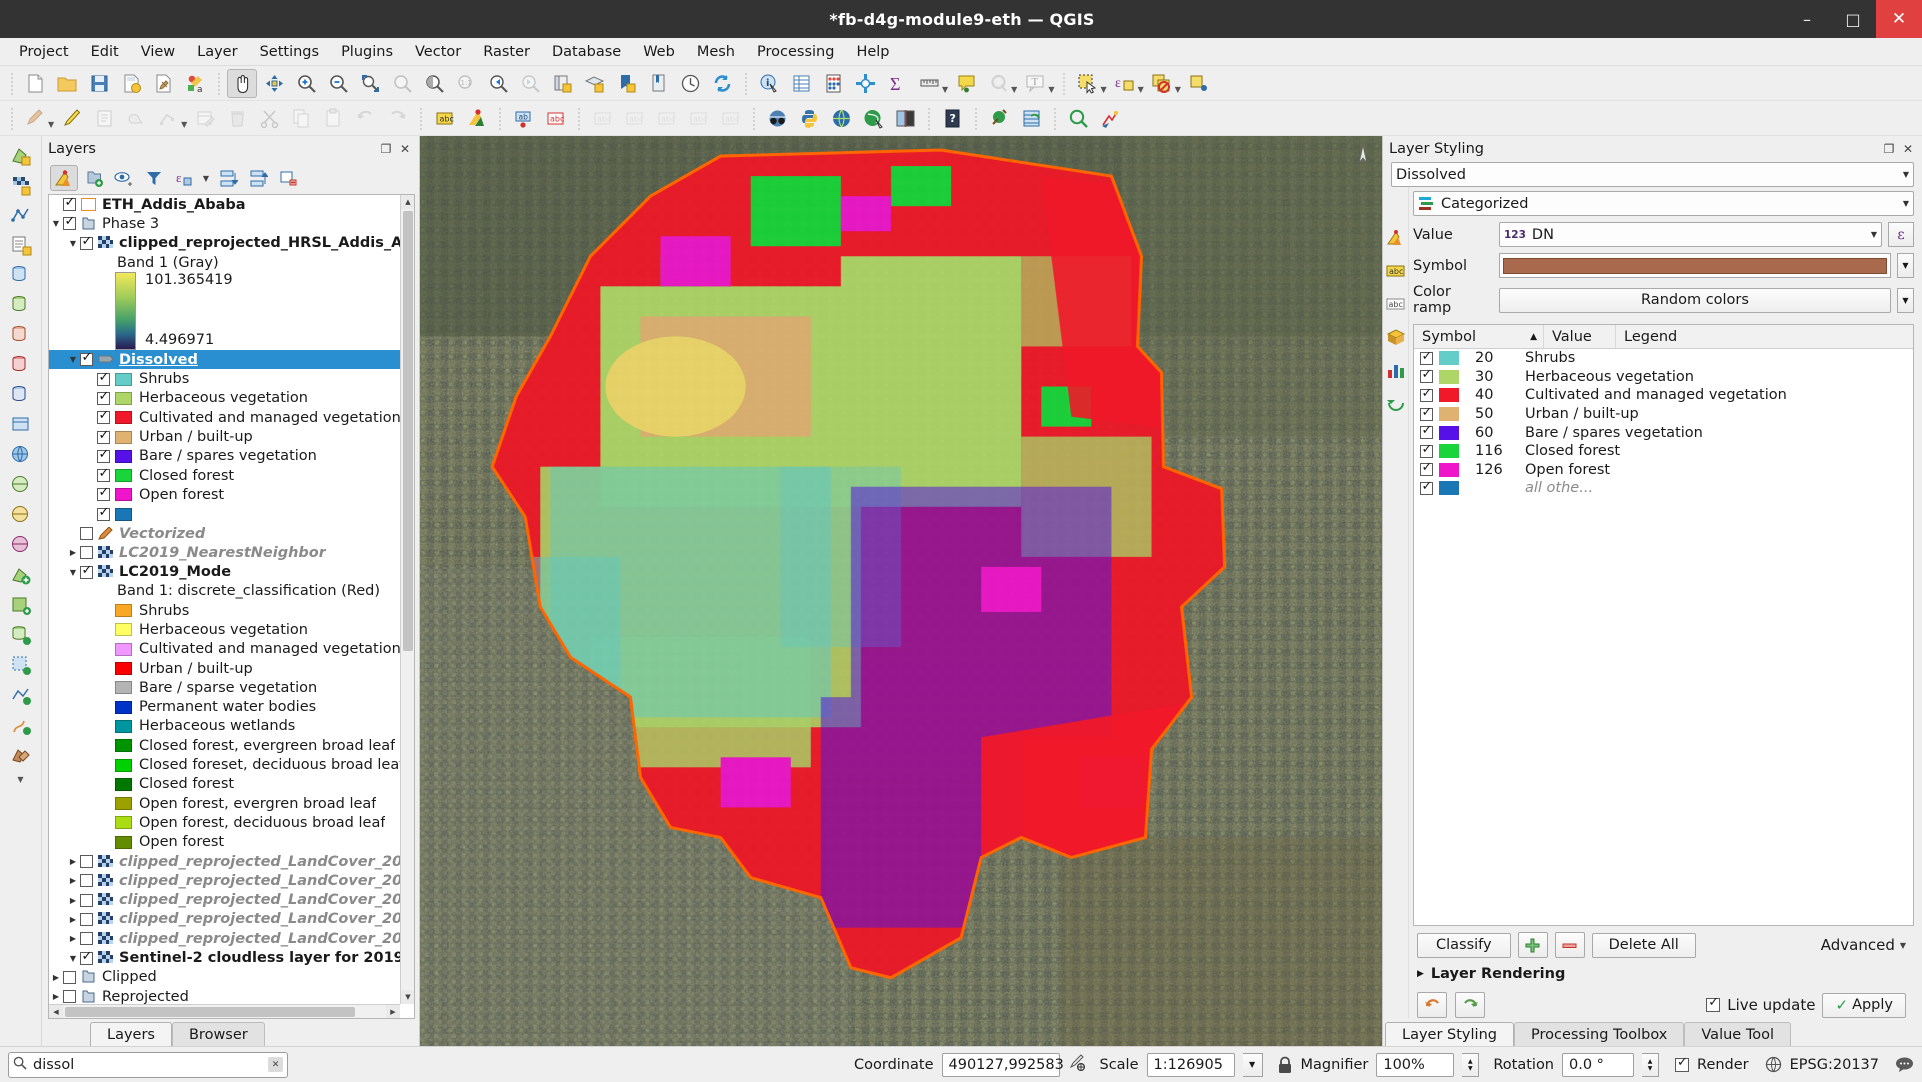 The height and width of the screenshot is (1082, 1922). Describe the element at coordinates (131, 83) in the screenshot. I see `save-project-as-icon` at that location.